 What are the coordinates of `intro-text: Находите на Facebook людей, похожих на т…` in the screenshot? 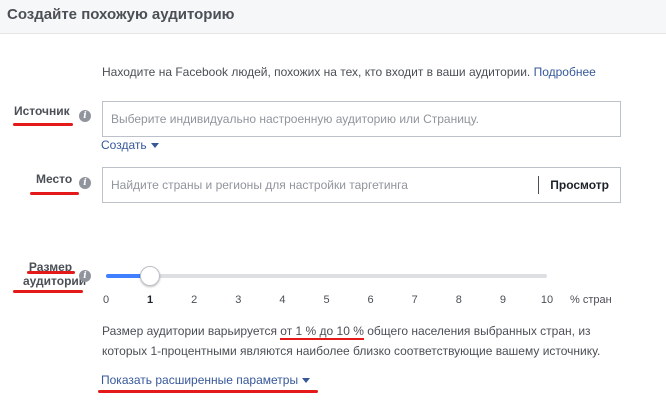 It's located at (349, 72).